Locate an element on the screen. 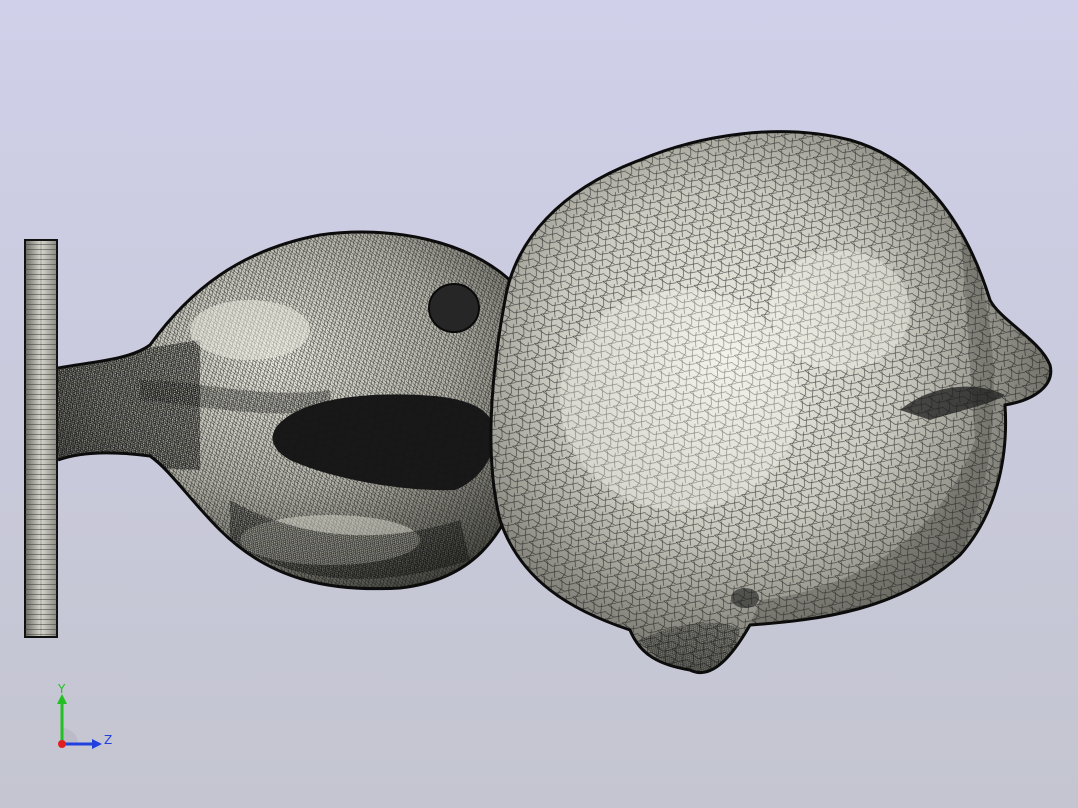 Image resolution: width=1078 pixels, height=808 pixels. eye-hole is located at coordinates (454, 308).